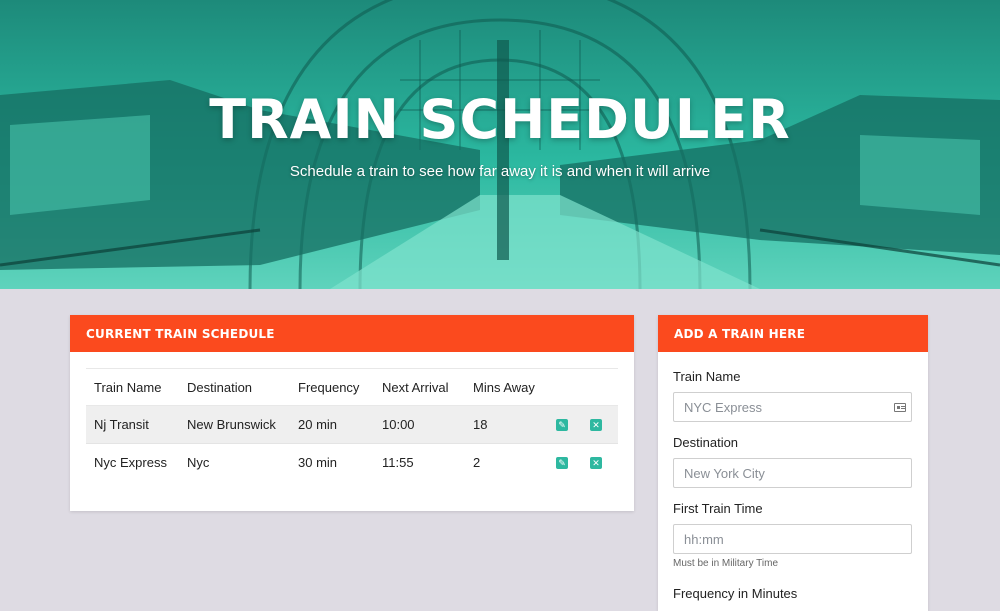 The width and height of the screenshot is (1000, 611). Describe the element at coordinates (398, 462) in the screenshot. I see `next-arrival-cell: 11:55` at that location.